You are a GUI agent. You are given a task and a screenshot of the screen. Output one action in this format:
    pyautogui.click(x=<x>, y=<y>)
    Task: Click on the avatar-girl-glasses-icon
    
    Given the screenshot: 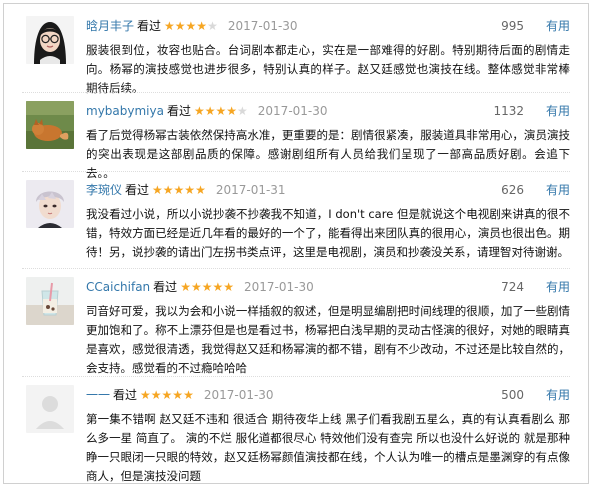 What is the action you would take?
    pyautogui.click(x=50, y=40)
    